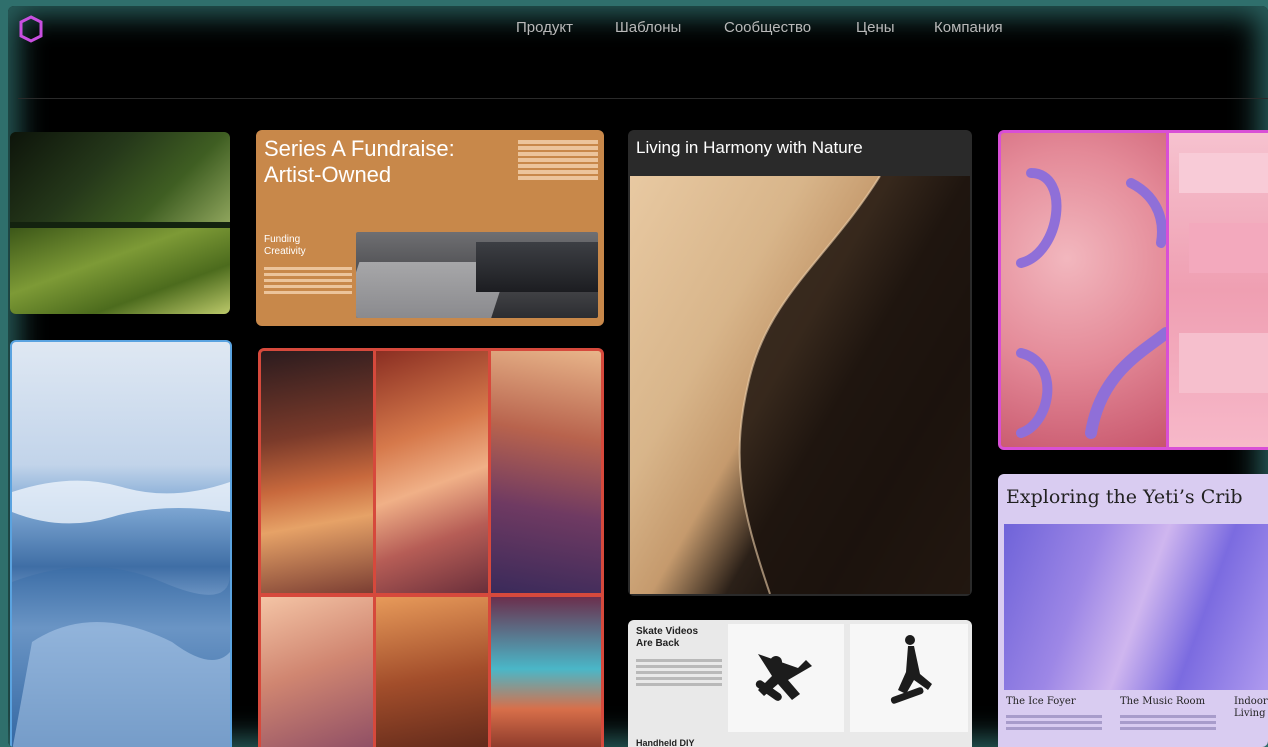 The height and width of the screenshot is (747, 1268). Describe the element at coordinates (120, 271) in the screenshot. I see `green-image-bottom` at that location.